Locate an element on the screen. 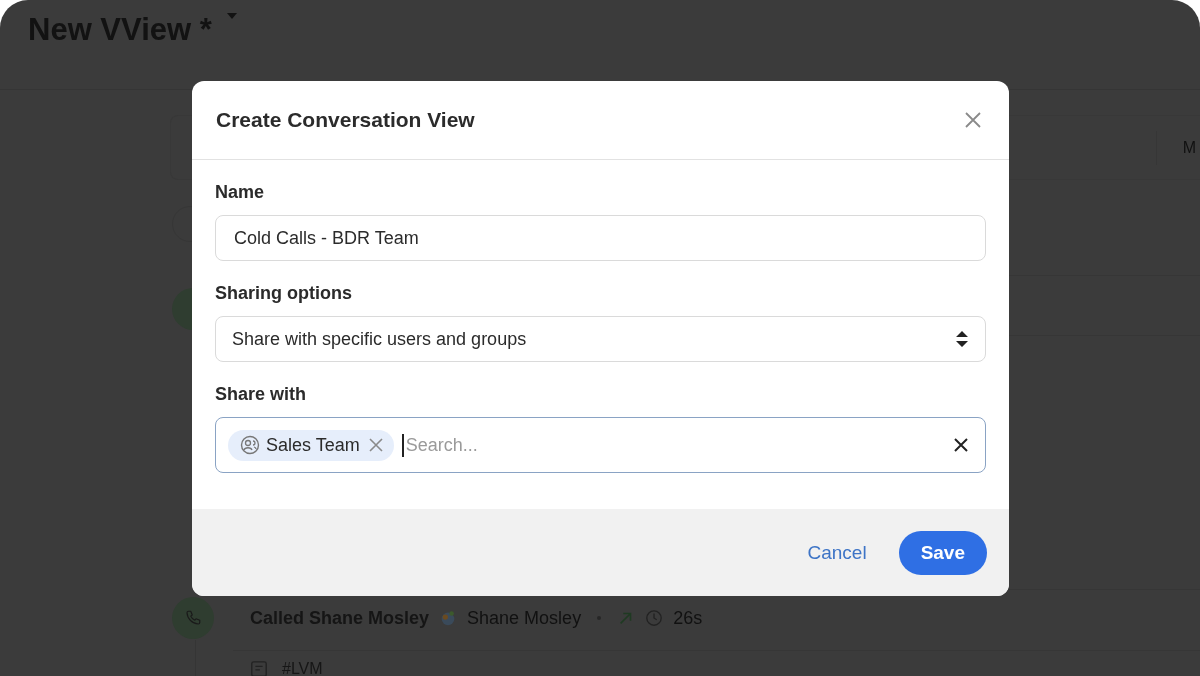  save-button: Save is located at coordinates (942, 552).